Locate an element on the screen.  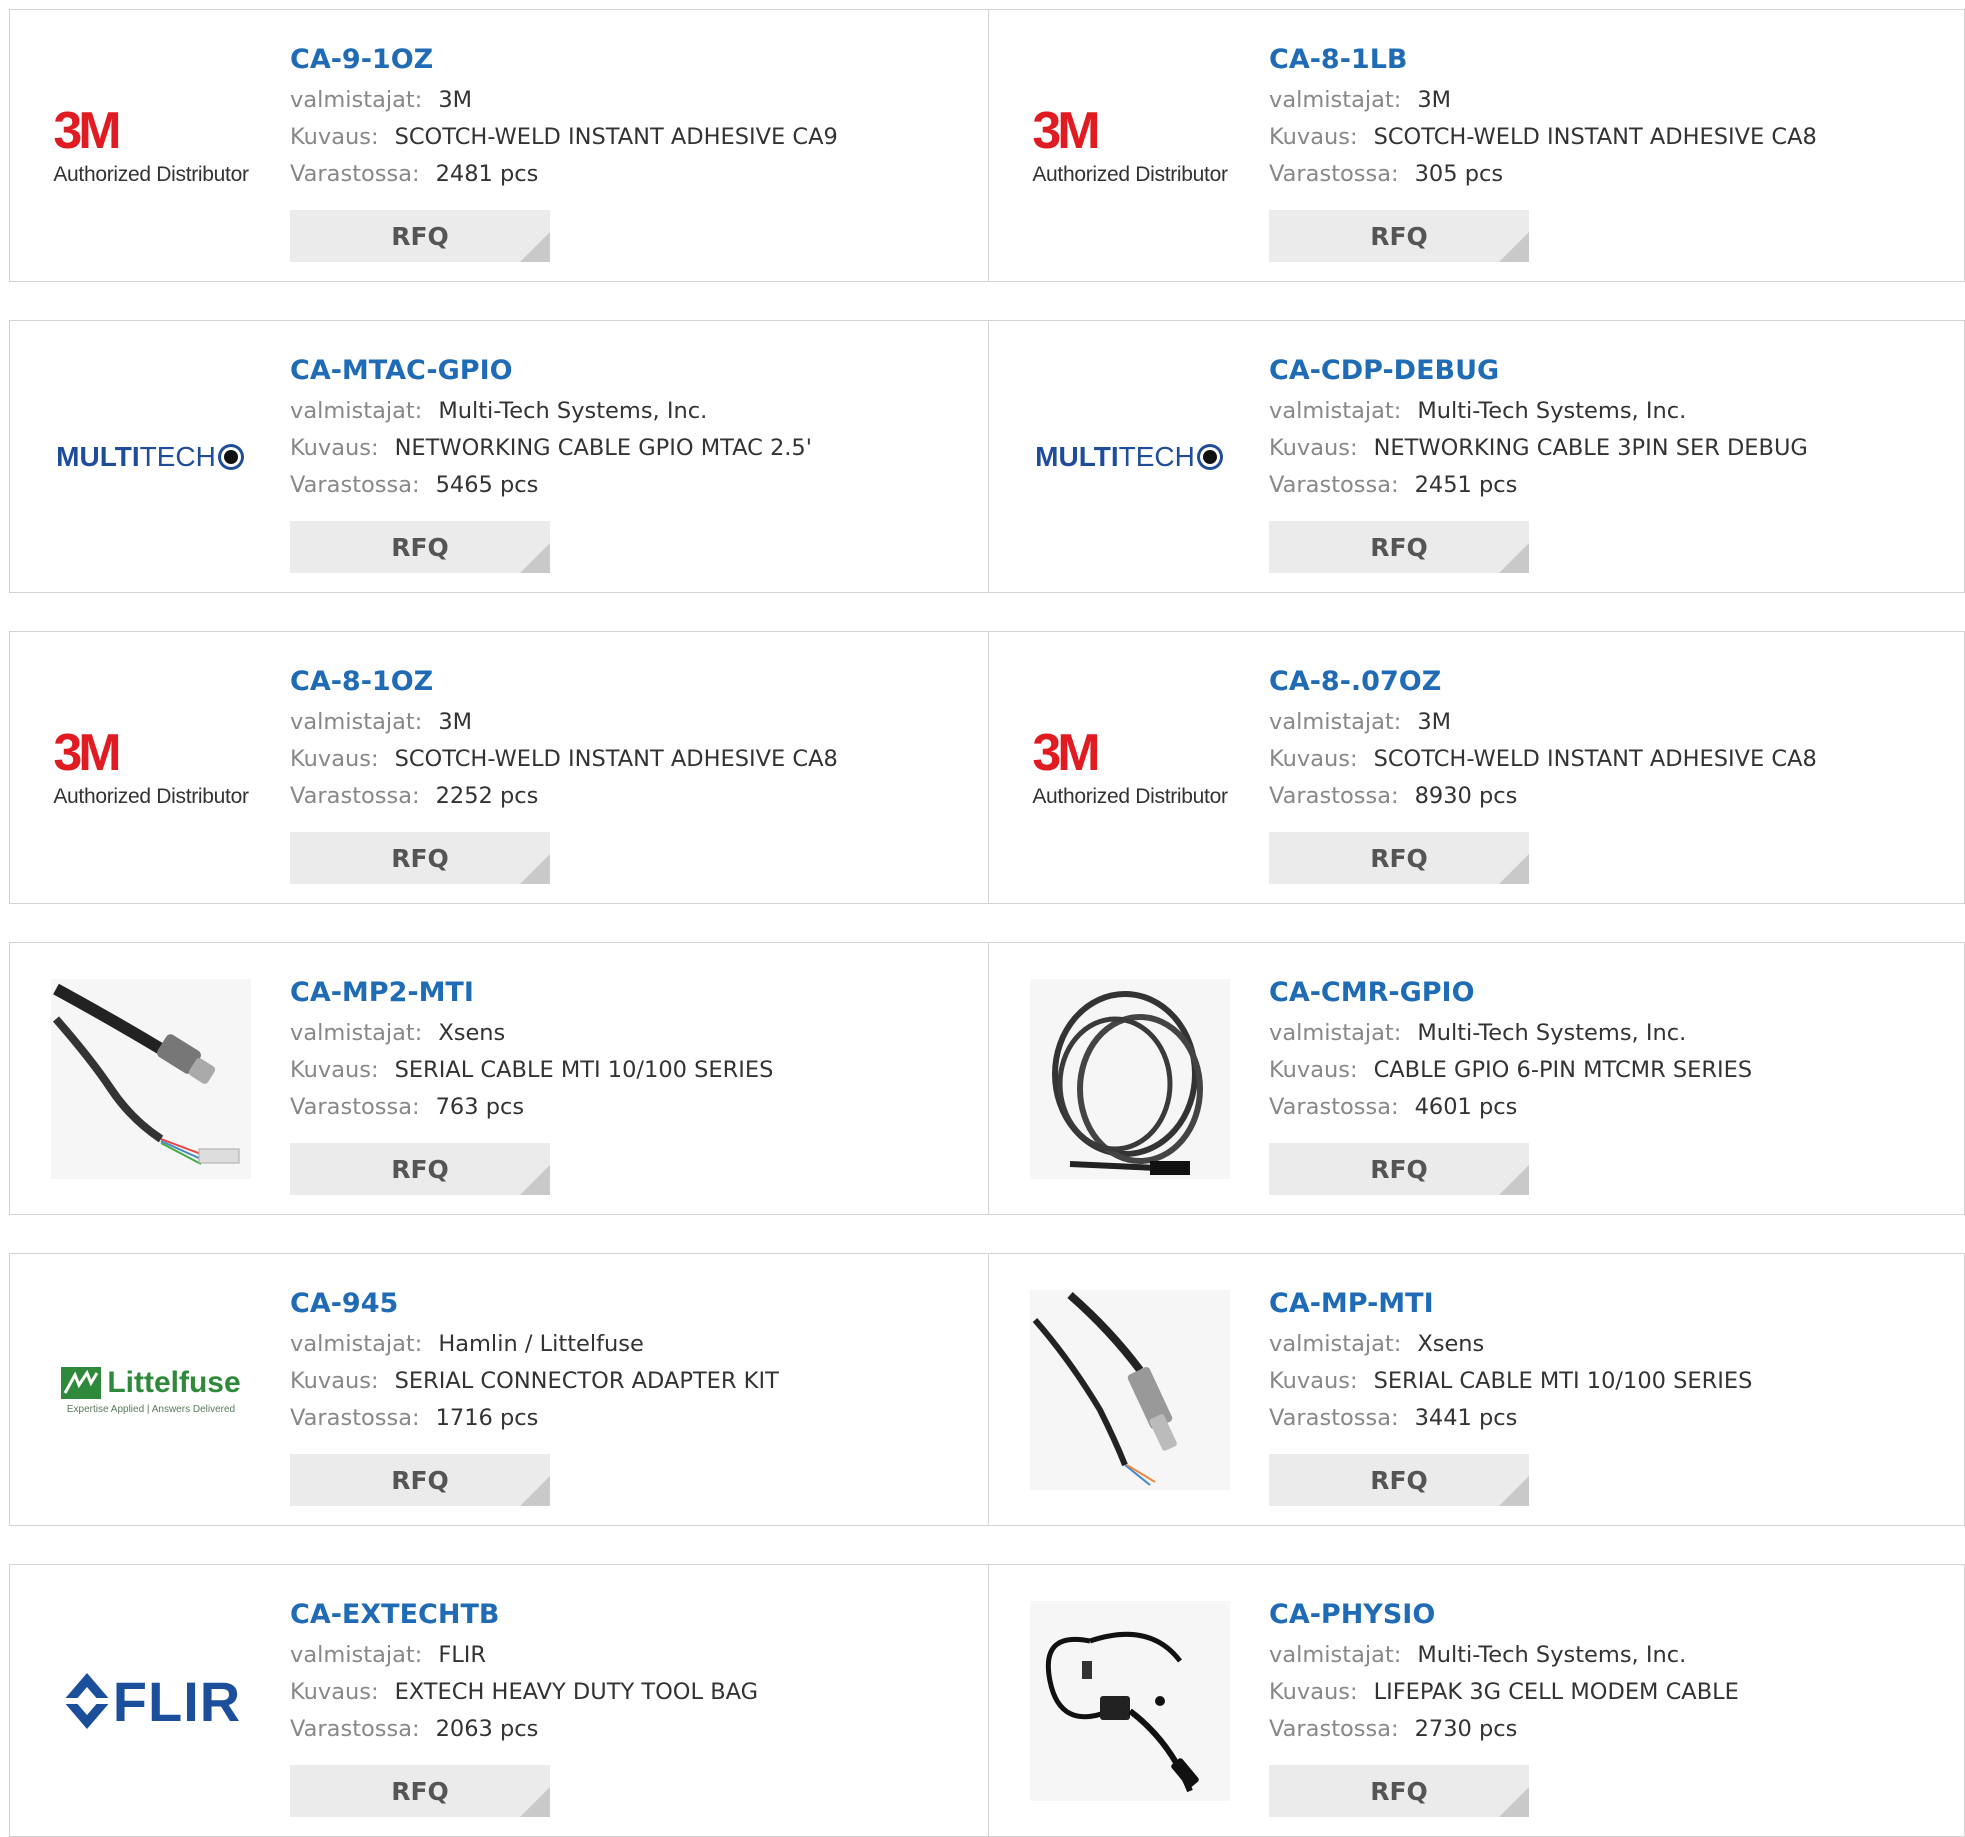
stock-value: 8930 pcs is located at coordinates (1466, 796).